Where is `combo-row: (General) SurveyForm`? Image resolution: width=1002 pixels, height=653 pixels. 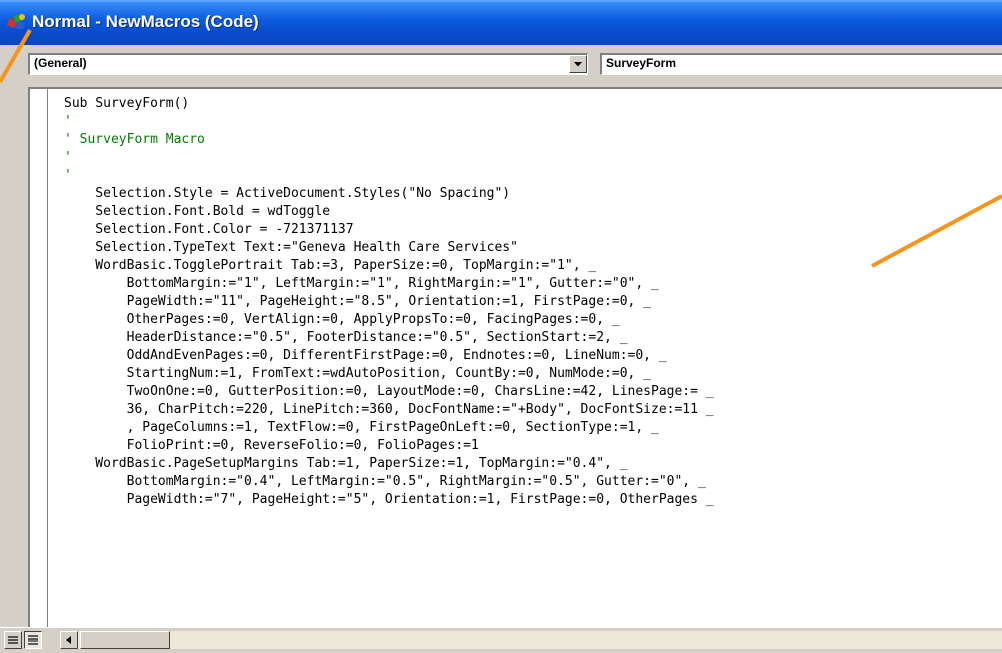 combo-row: (General) SurveyForm is located at coordinates (501, 66).